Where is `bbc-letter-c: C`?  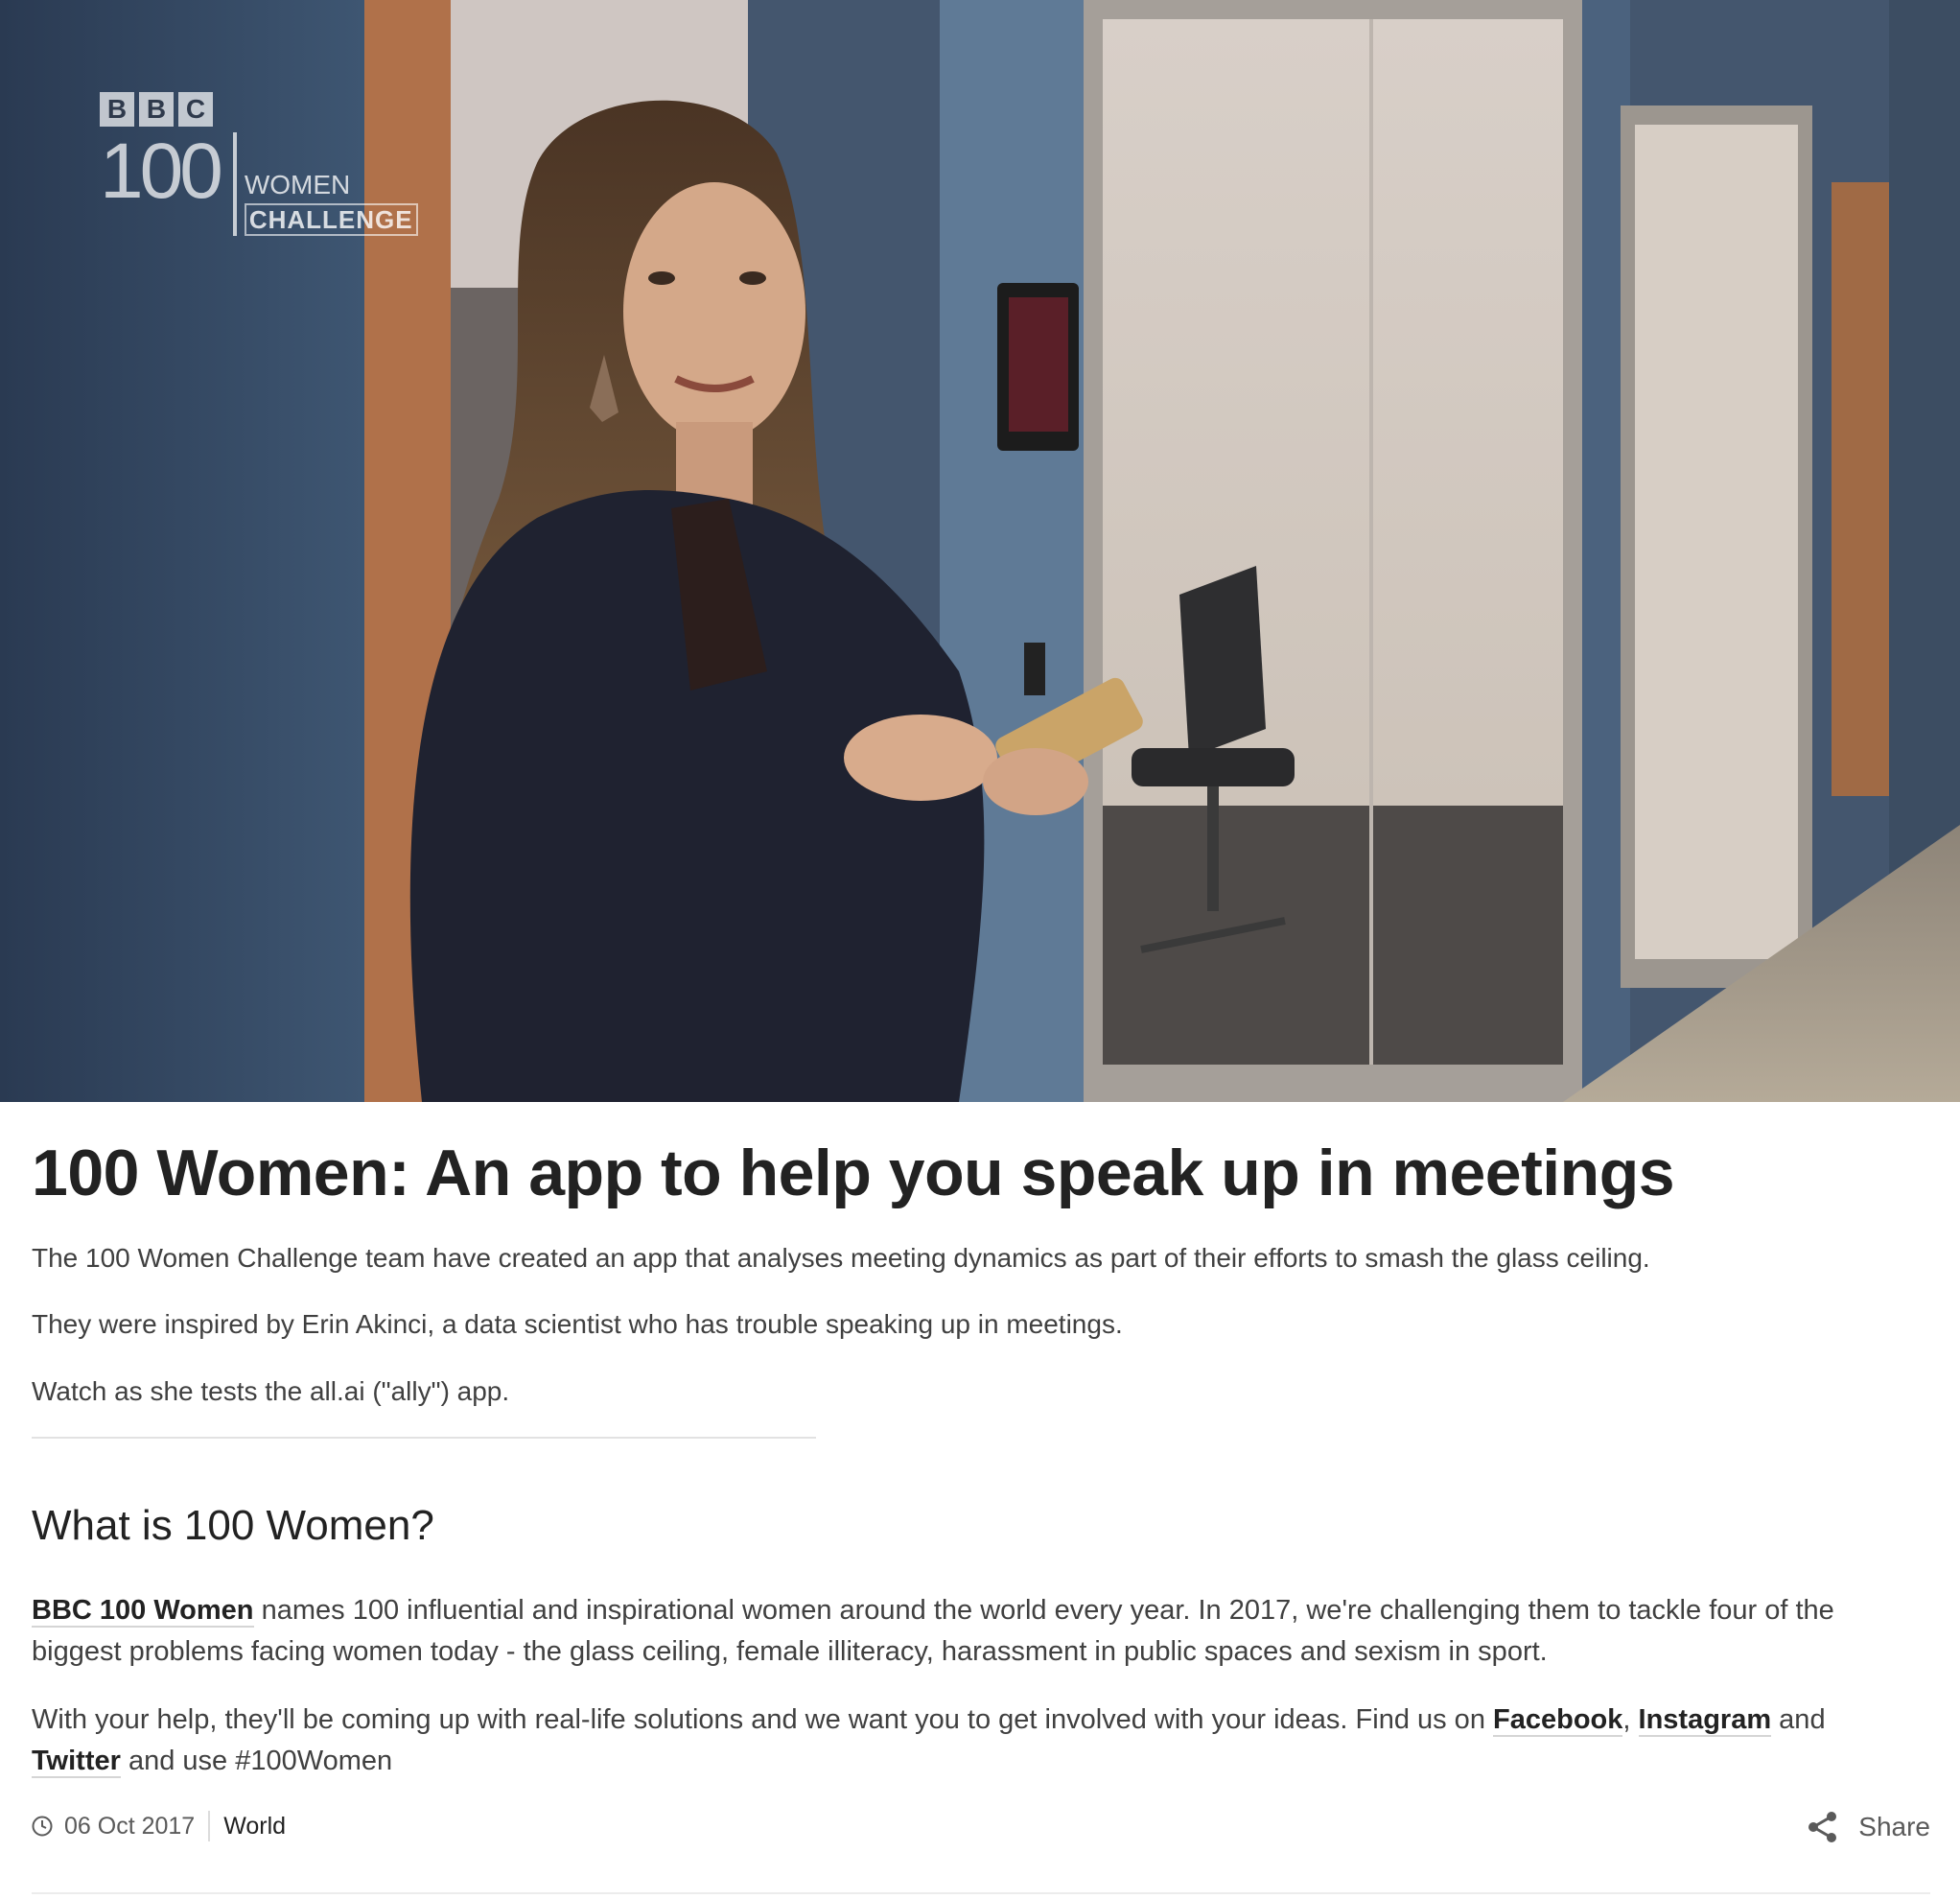 bbc-letter-c: C is located at coordinates (195, 110).